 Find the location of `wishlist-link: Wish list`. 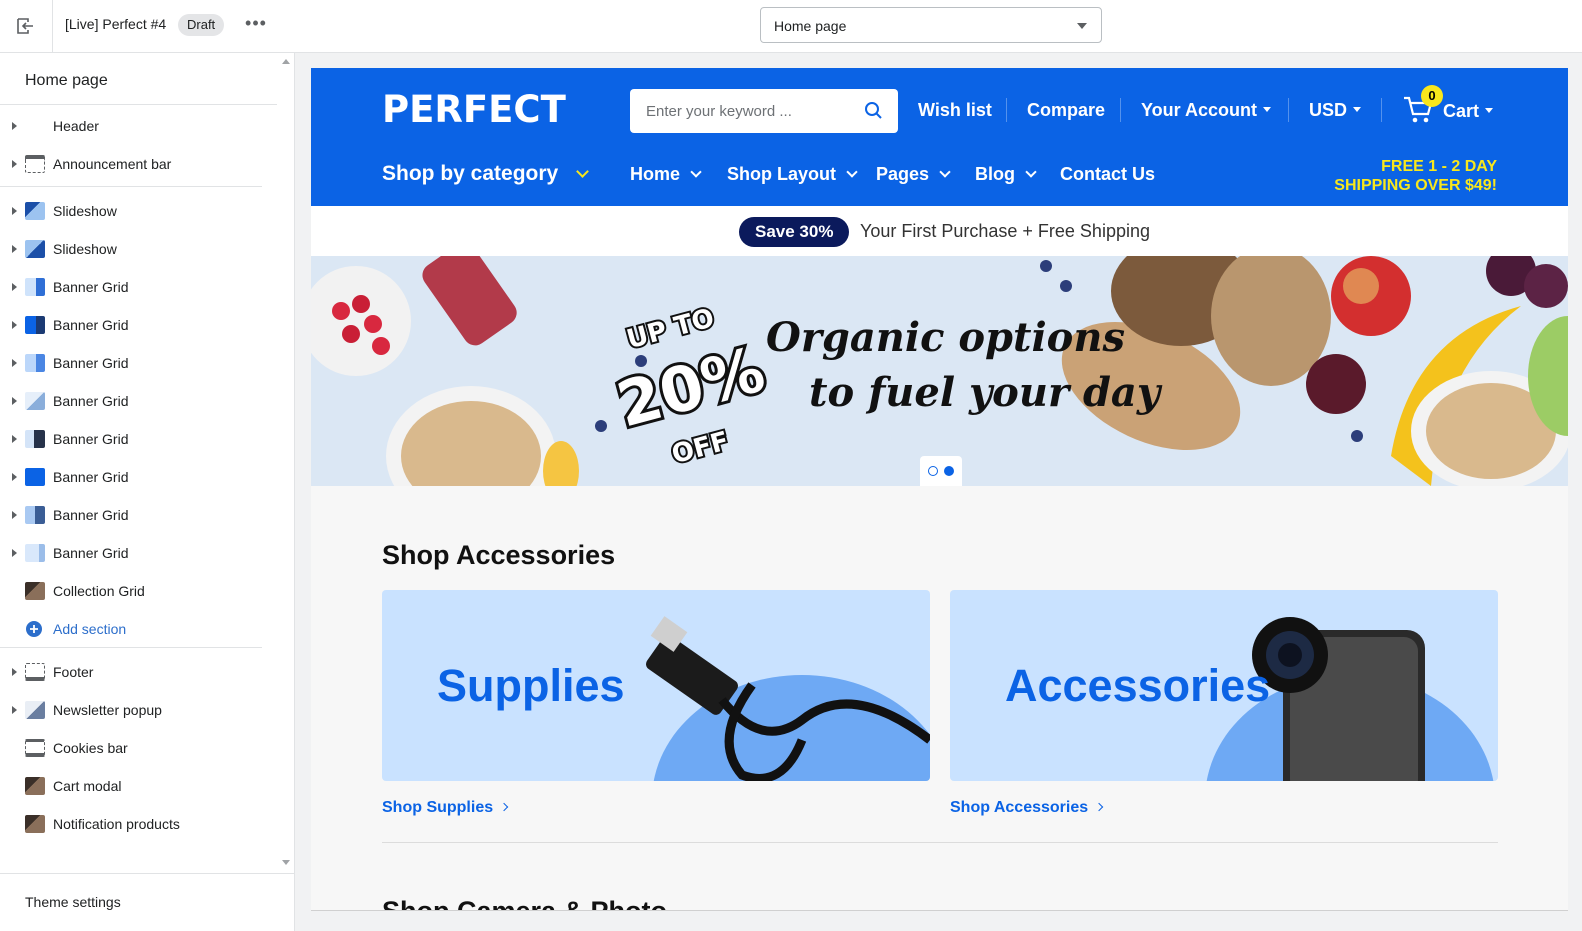

wishlist-link: Wish list is located at coordinates (955, 110).